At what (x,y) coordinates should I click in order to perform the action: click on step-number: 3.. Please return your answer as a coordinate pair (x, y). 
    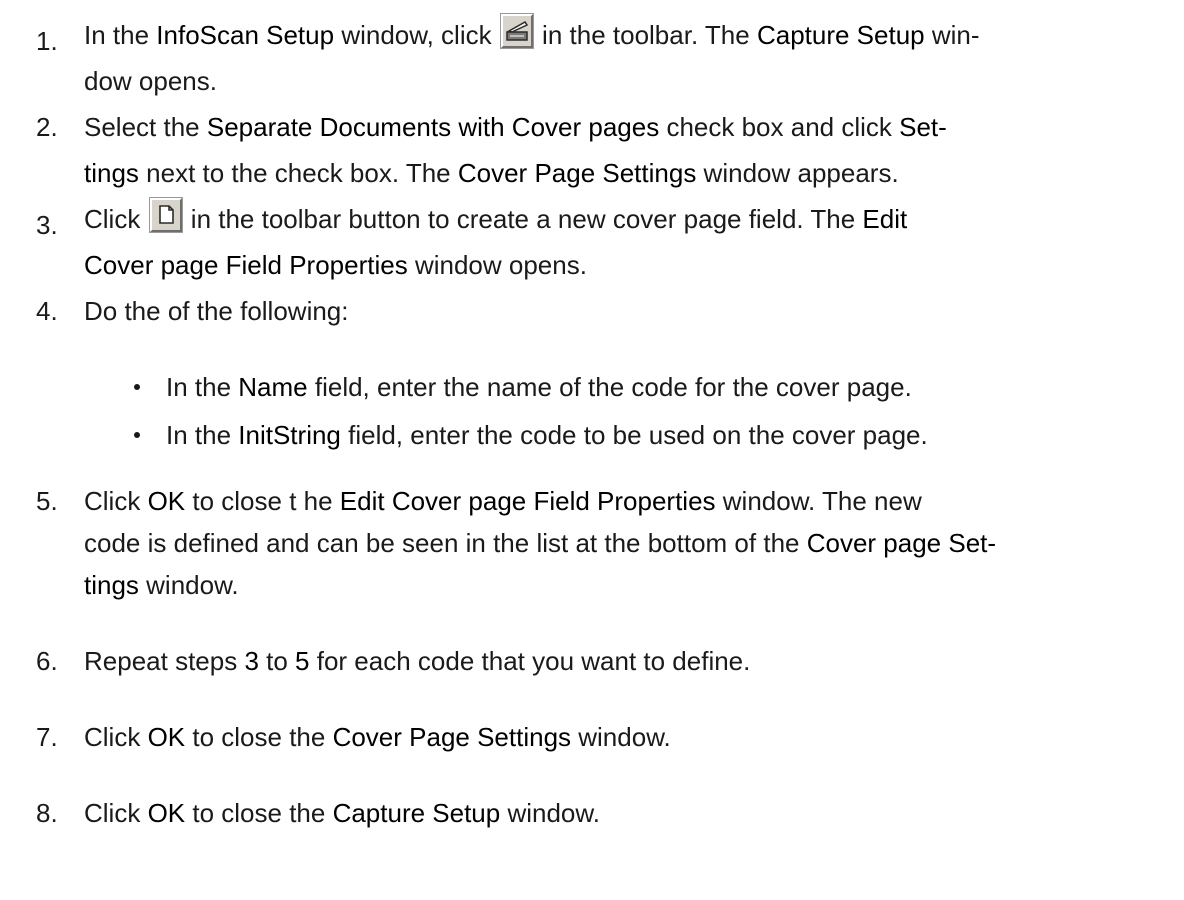
    Looking at the image, I should click on (47, 225).